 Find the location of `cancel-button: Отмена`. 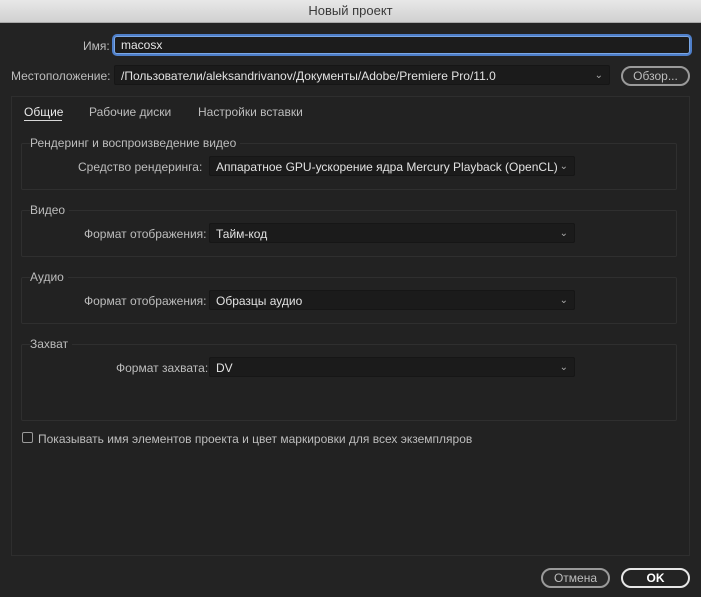

cancel-button: Отмена is located at coordinates (575, 578).